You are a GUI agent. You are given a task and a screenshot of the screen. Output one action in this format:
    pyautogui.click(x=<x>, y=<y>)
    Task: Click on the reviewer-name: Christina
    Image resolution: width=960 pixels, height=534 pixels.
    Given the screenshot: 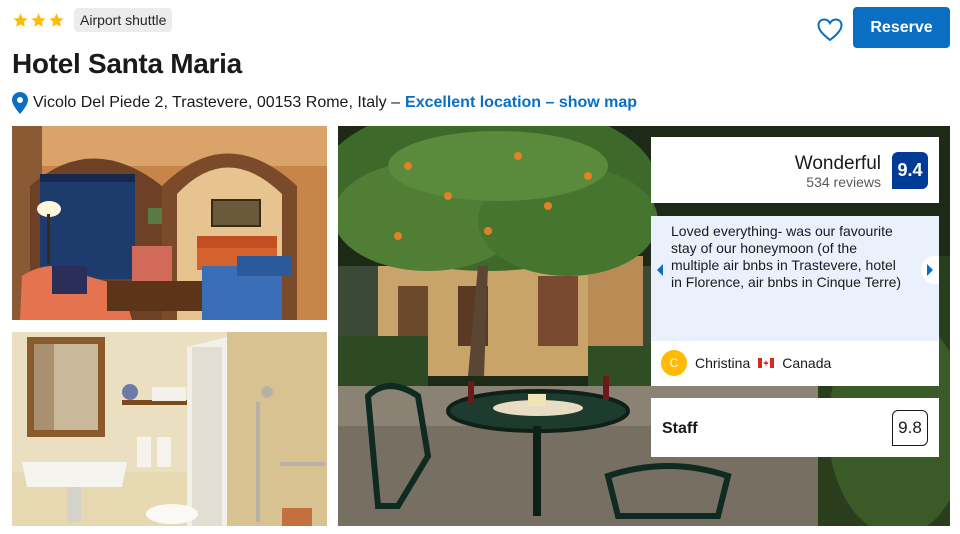 What is the action you would take?
    pyautogui.click(x=723, y=363)
    